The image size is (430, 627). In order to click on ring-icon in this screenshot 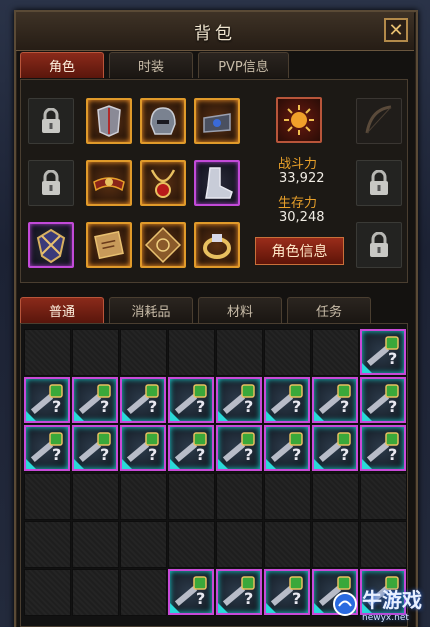, I will do `click(217, 246)`.